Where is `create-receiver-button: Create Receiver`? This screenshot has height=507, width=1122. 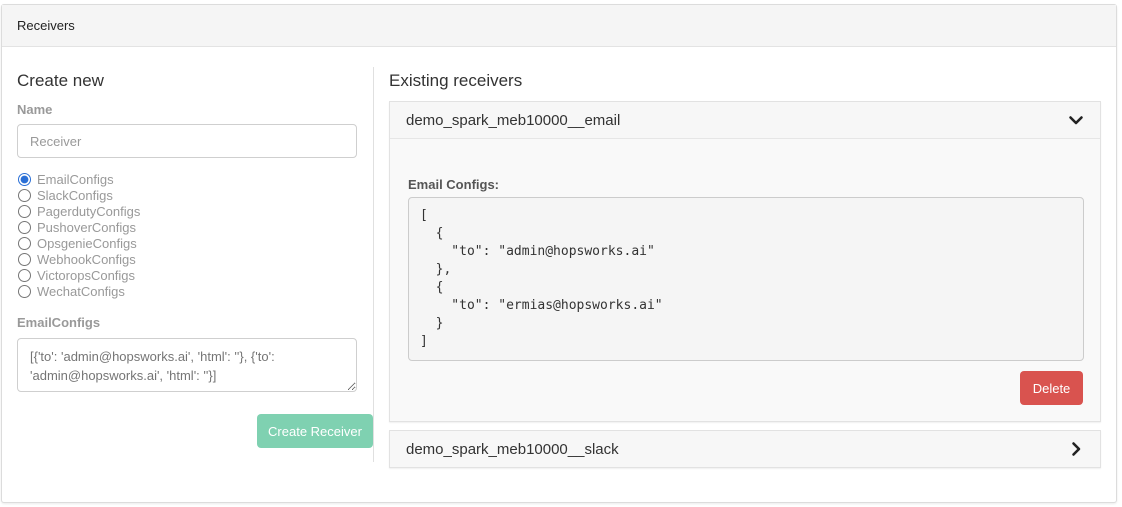
create-receiver-button: Create Receiver is located at coordinates (315, 431).